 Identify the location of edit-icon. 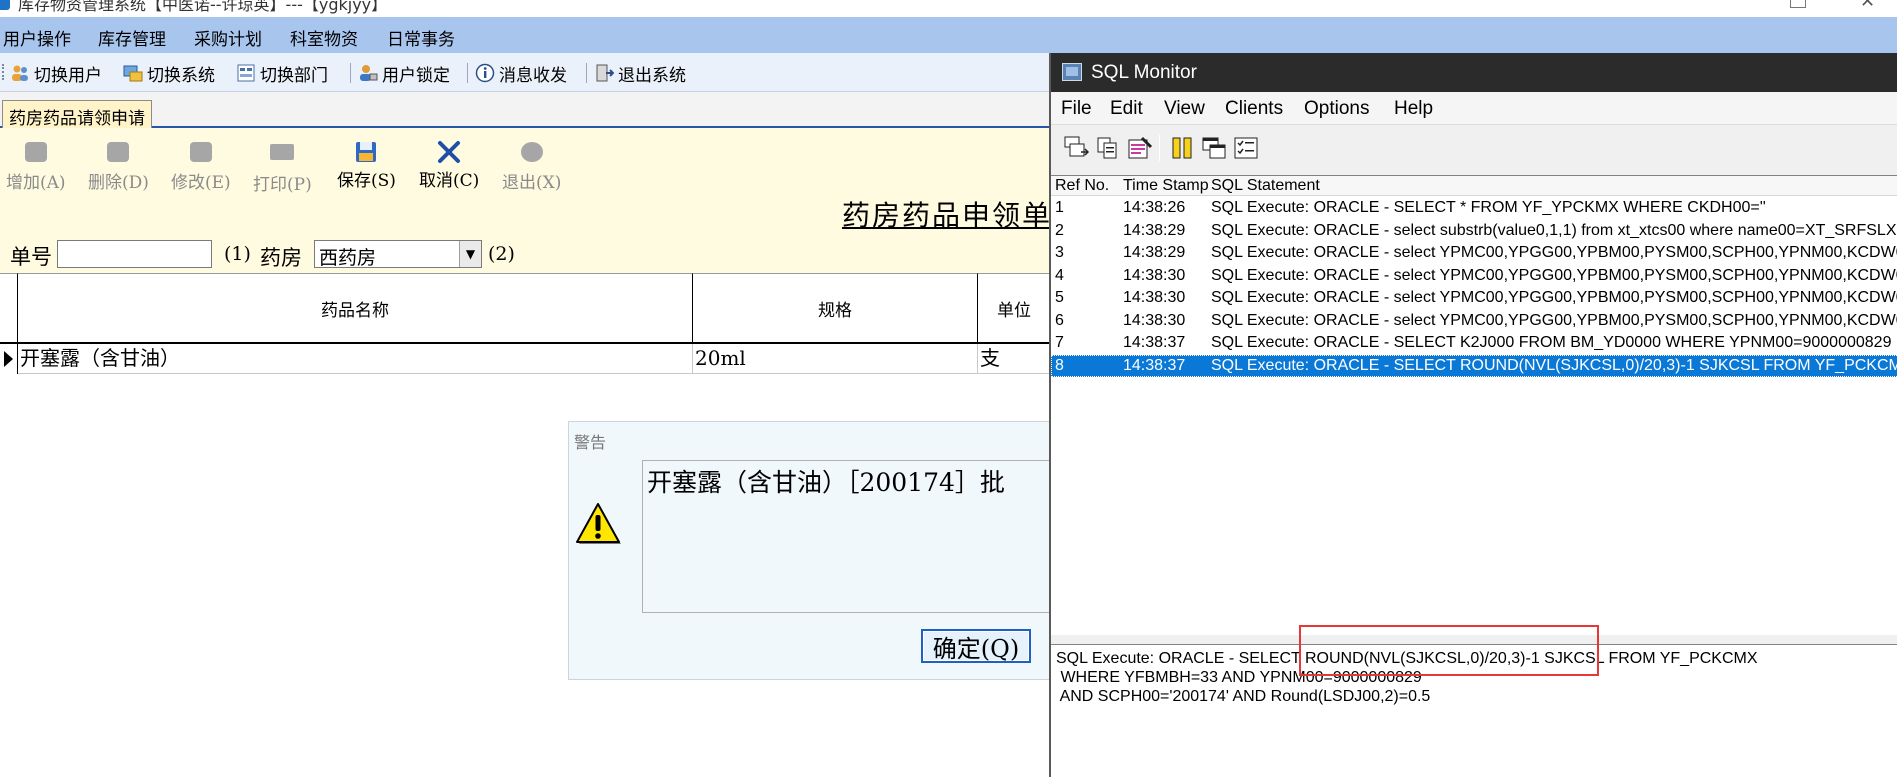
(201, 154).